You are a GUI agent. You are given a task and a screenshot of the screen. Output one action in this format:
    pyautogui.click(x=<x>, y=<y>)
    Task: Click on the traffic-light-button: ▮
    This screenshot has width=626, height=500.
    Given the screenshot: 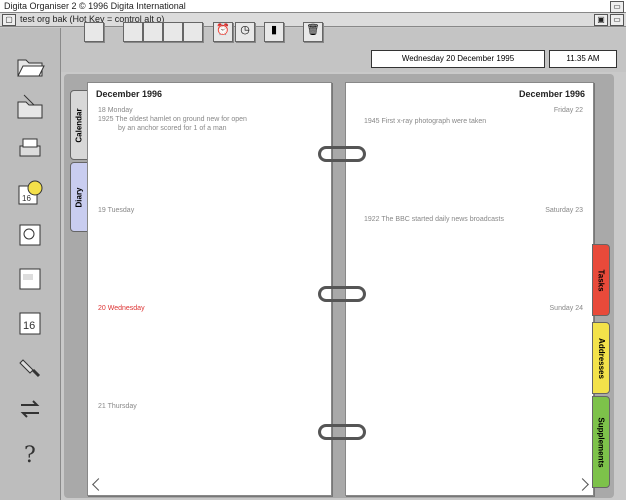 What is the action you would take?
    pyautogui.click(x=274, y=32)
    